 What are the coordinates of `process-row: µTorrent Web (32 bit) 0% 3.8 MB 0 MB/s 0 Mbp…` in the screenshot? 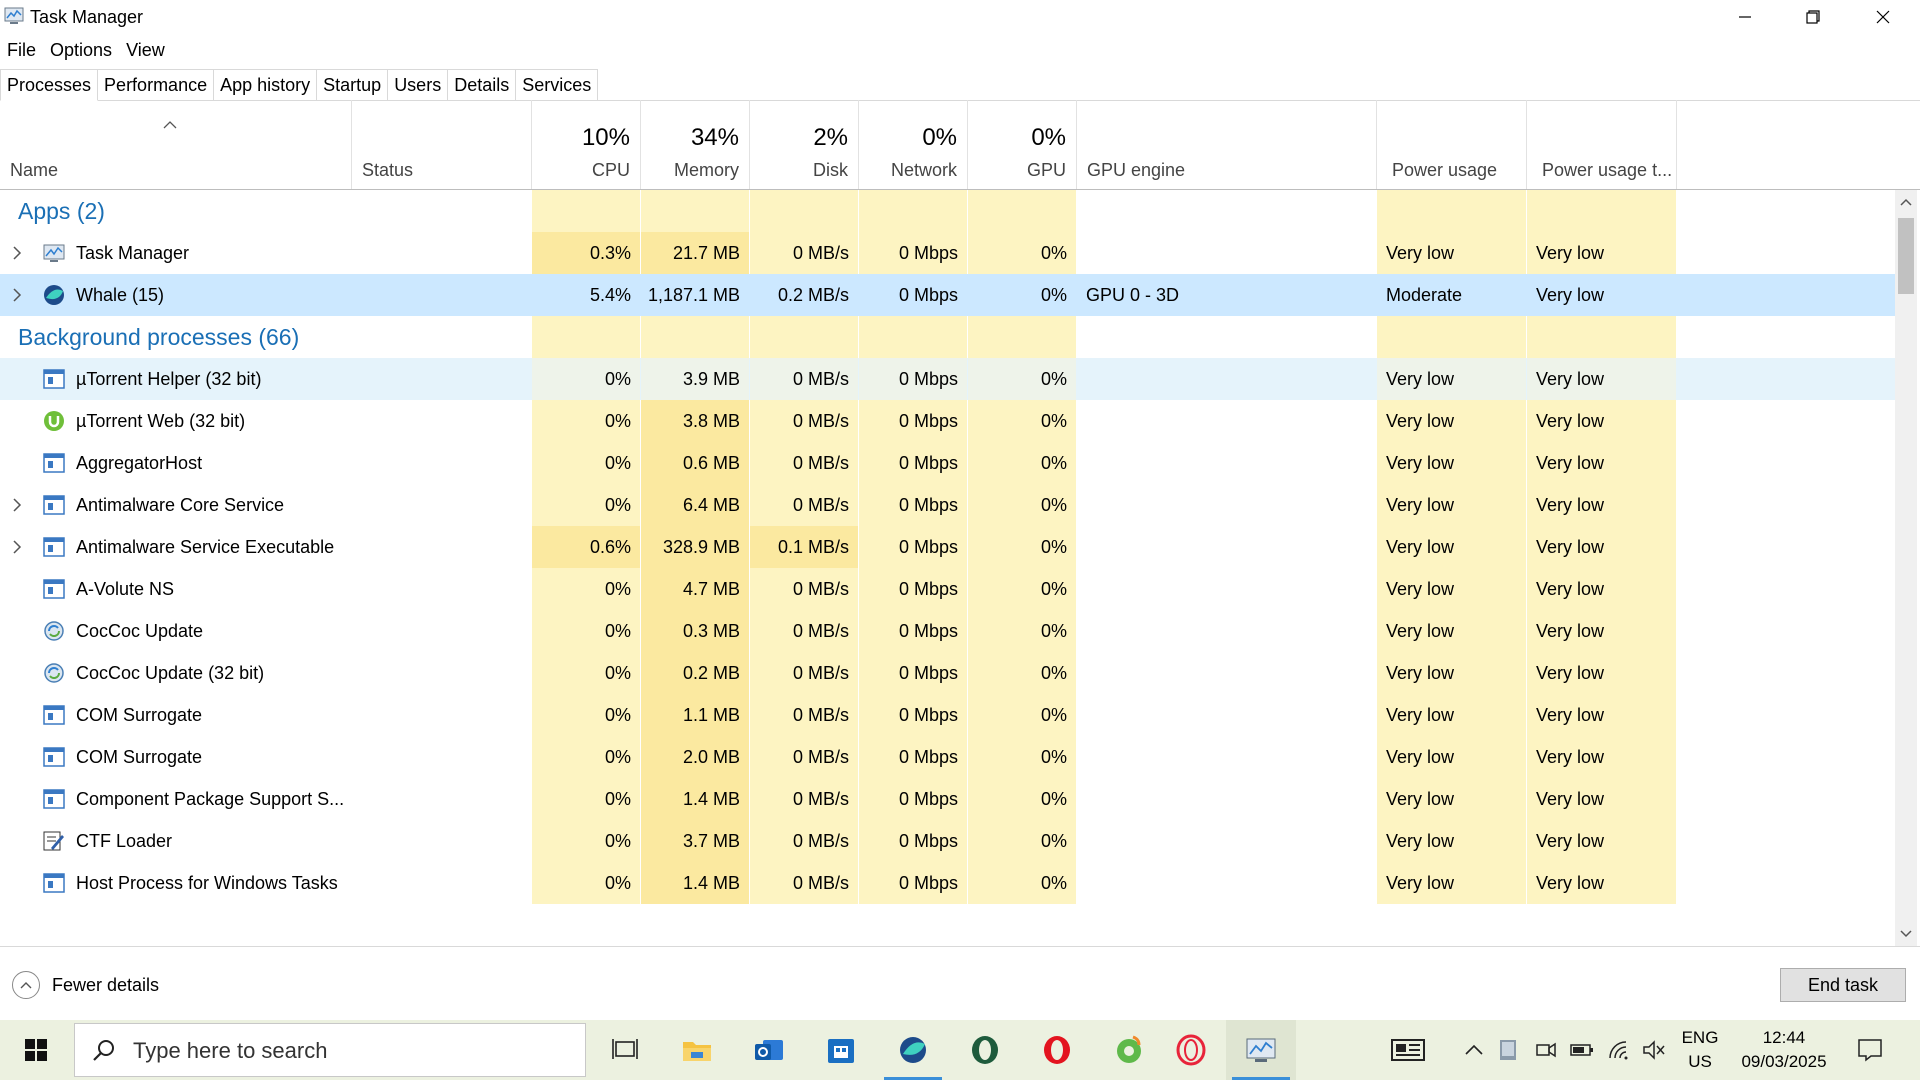 It's located at (950, 421).